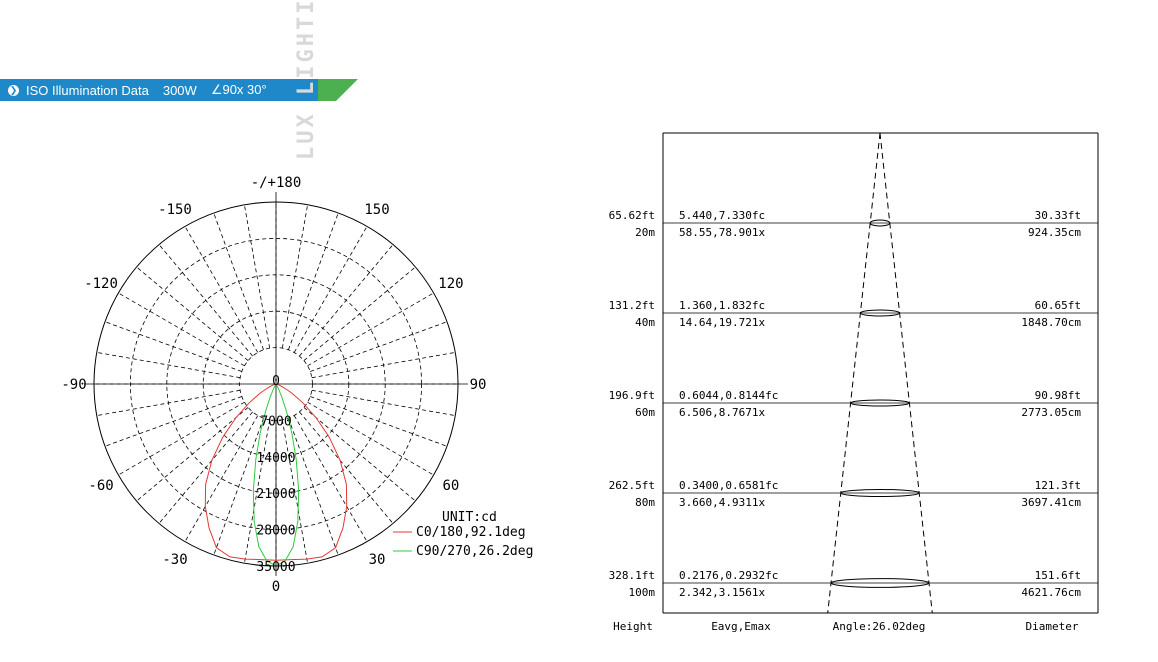 Image resolution: width=1158 pixels, height=662 pixels. I want to click on cone-diameter-cm: 2773.05cm, so click(1051, 412).